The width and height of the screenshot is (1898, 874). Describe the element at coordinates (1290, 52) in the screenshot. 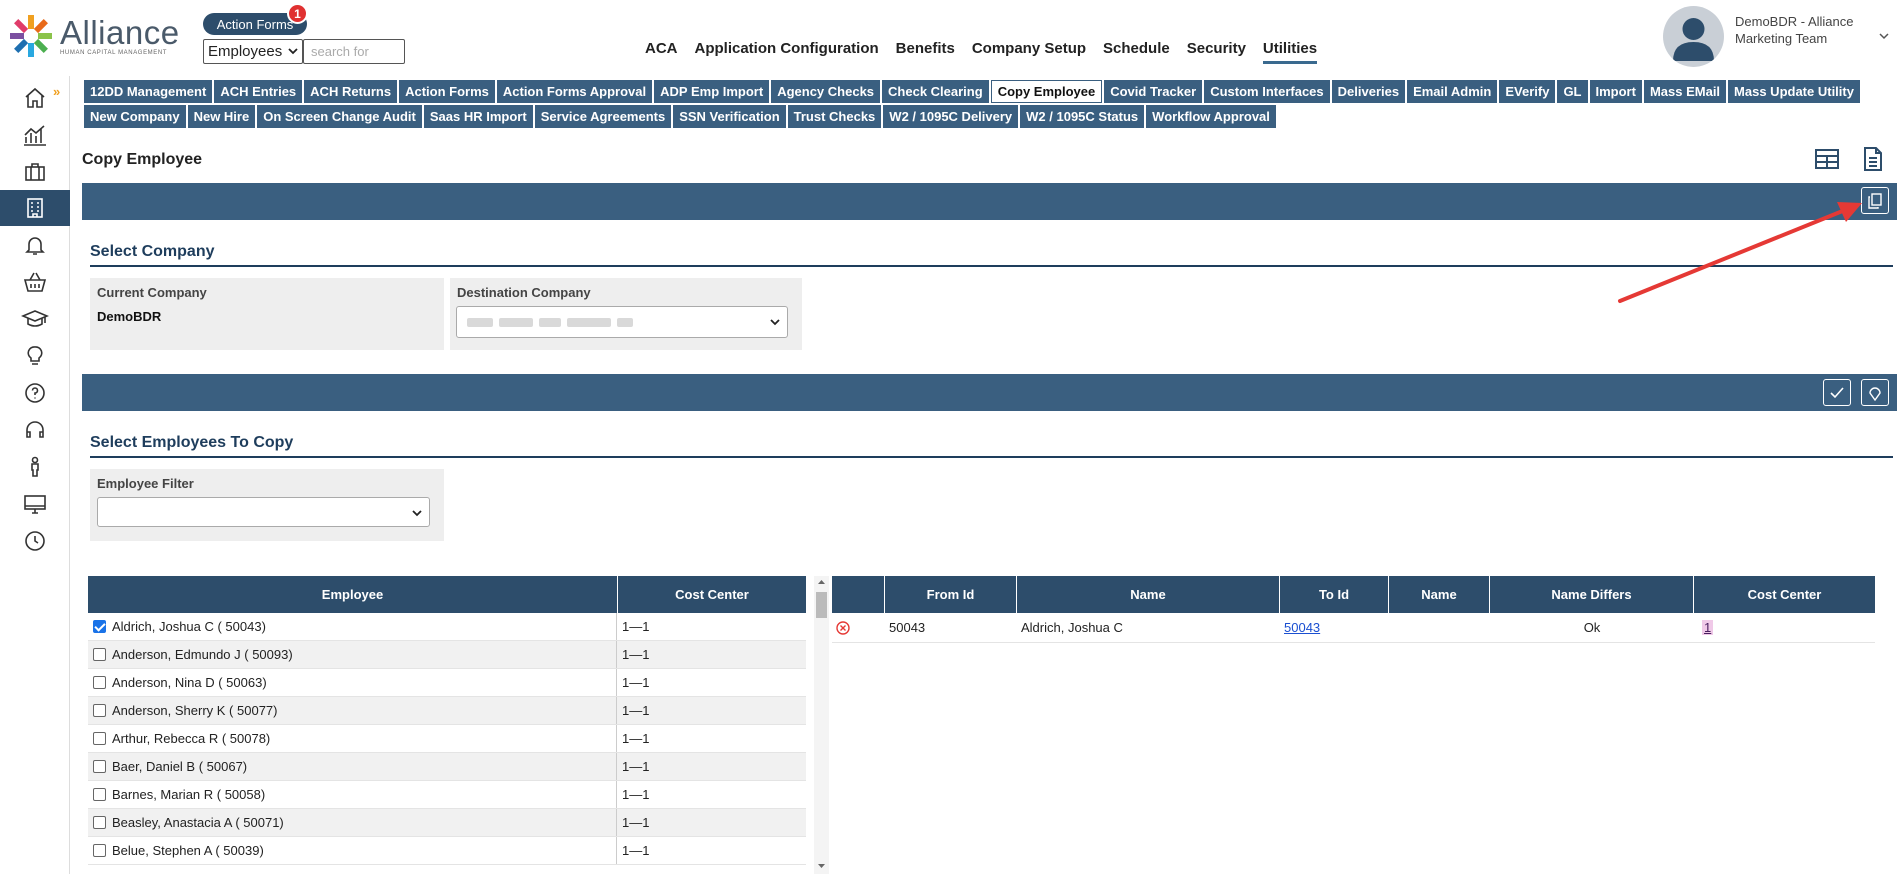

I see `nav-utilities: Utilities` at that location.